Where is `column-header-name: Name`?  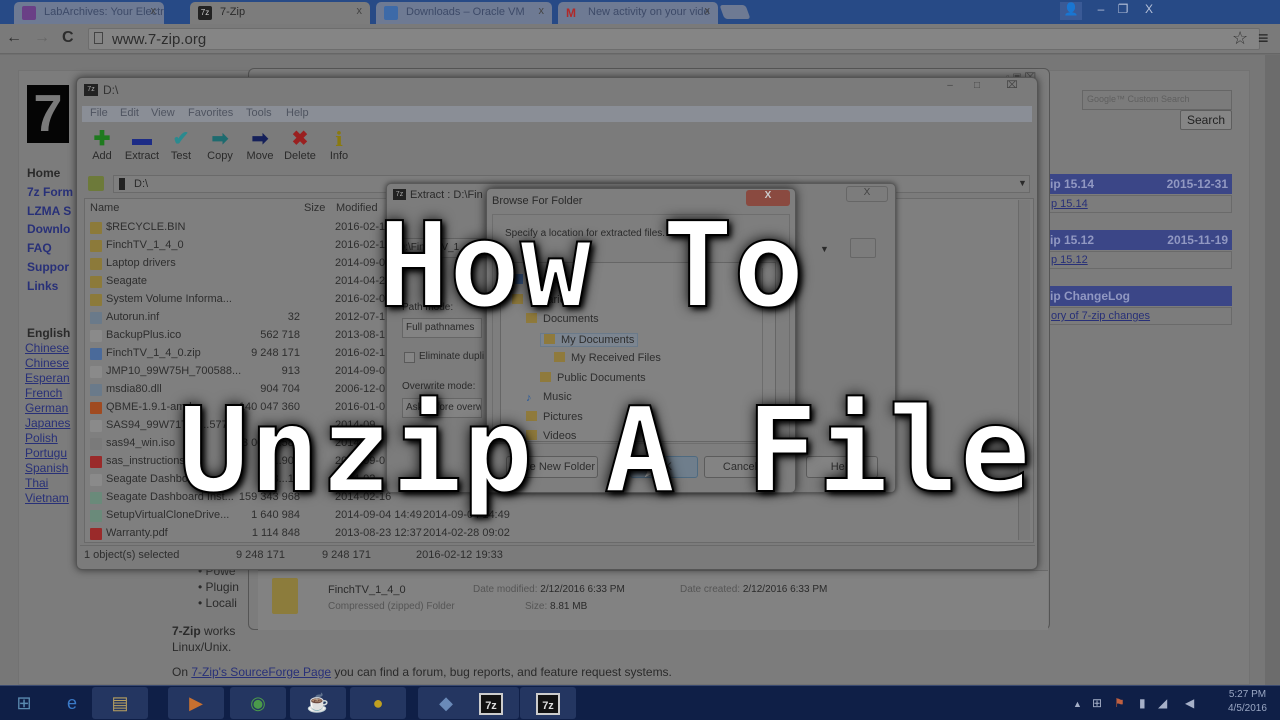
column-header-name: Name is located at coordinates (104, 208).